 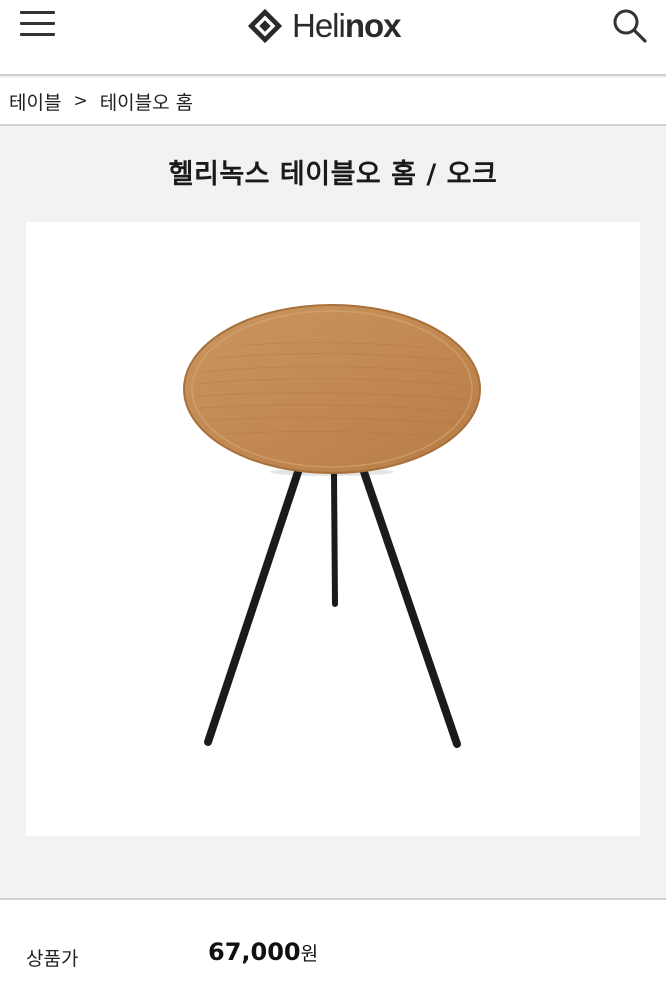 I want to click on brand-wordmark-part: nox, so click(x=373, y=25).